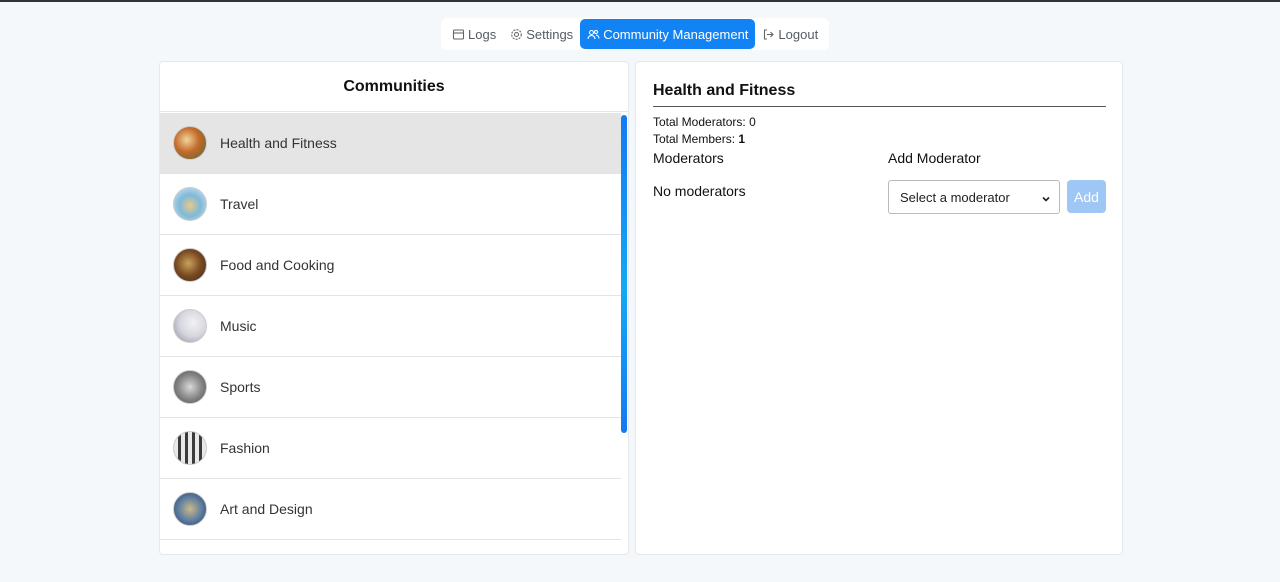 The height and width of the screenshot is (582, 1280). I want to click on total-moderators: Total Moderators: 0, so click(704, 122).